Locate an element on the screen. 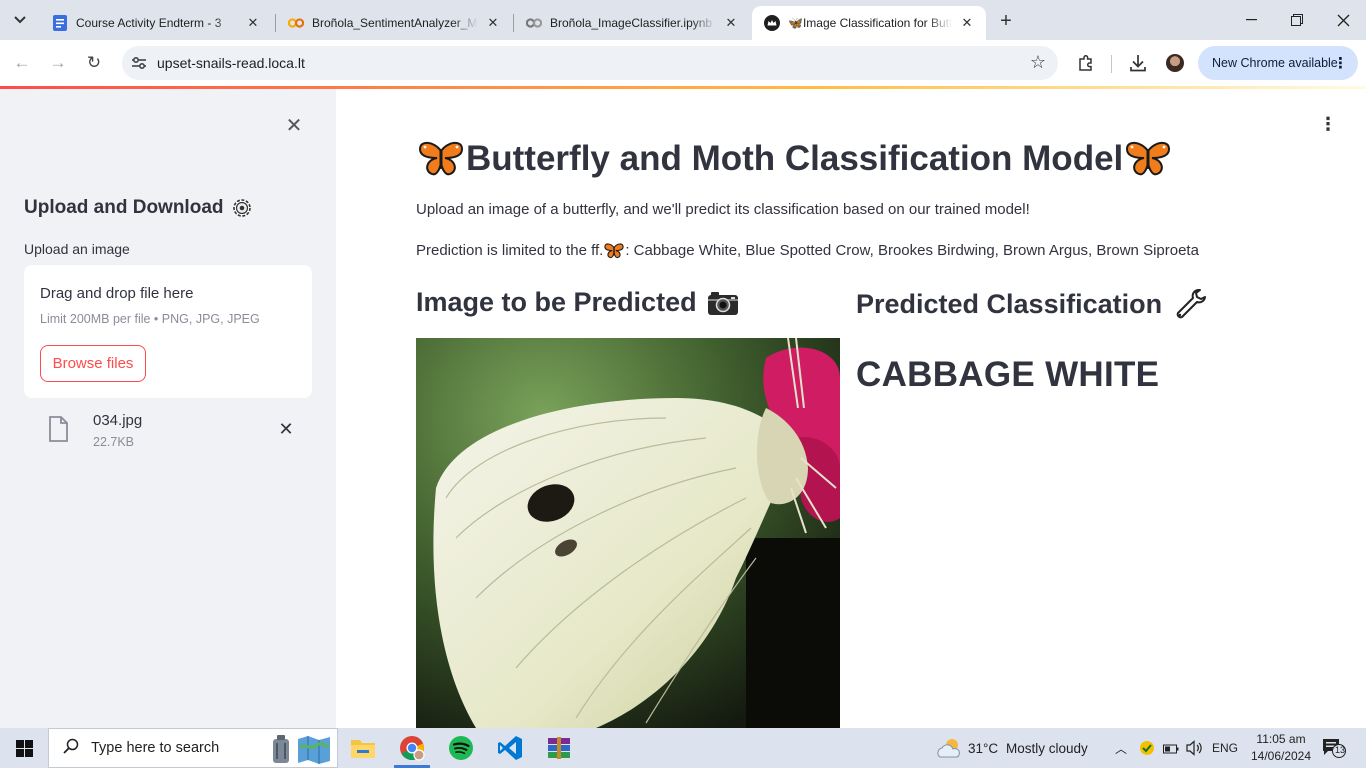 The width and height of the screenshot is (1366, 768). file-icon is located at coordinates (58, 431).